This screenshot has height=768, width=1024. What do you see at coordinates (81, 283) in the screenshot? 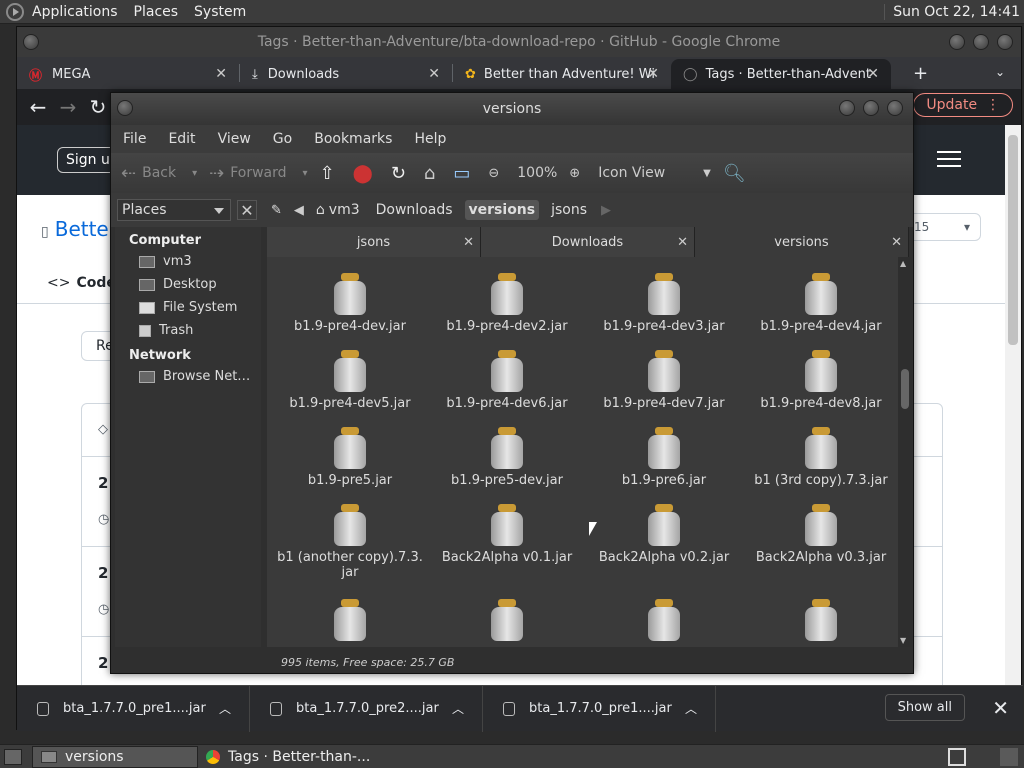
I see `code-tab: <> Code` at bounding box center [81, 283].